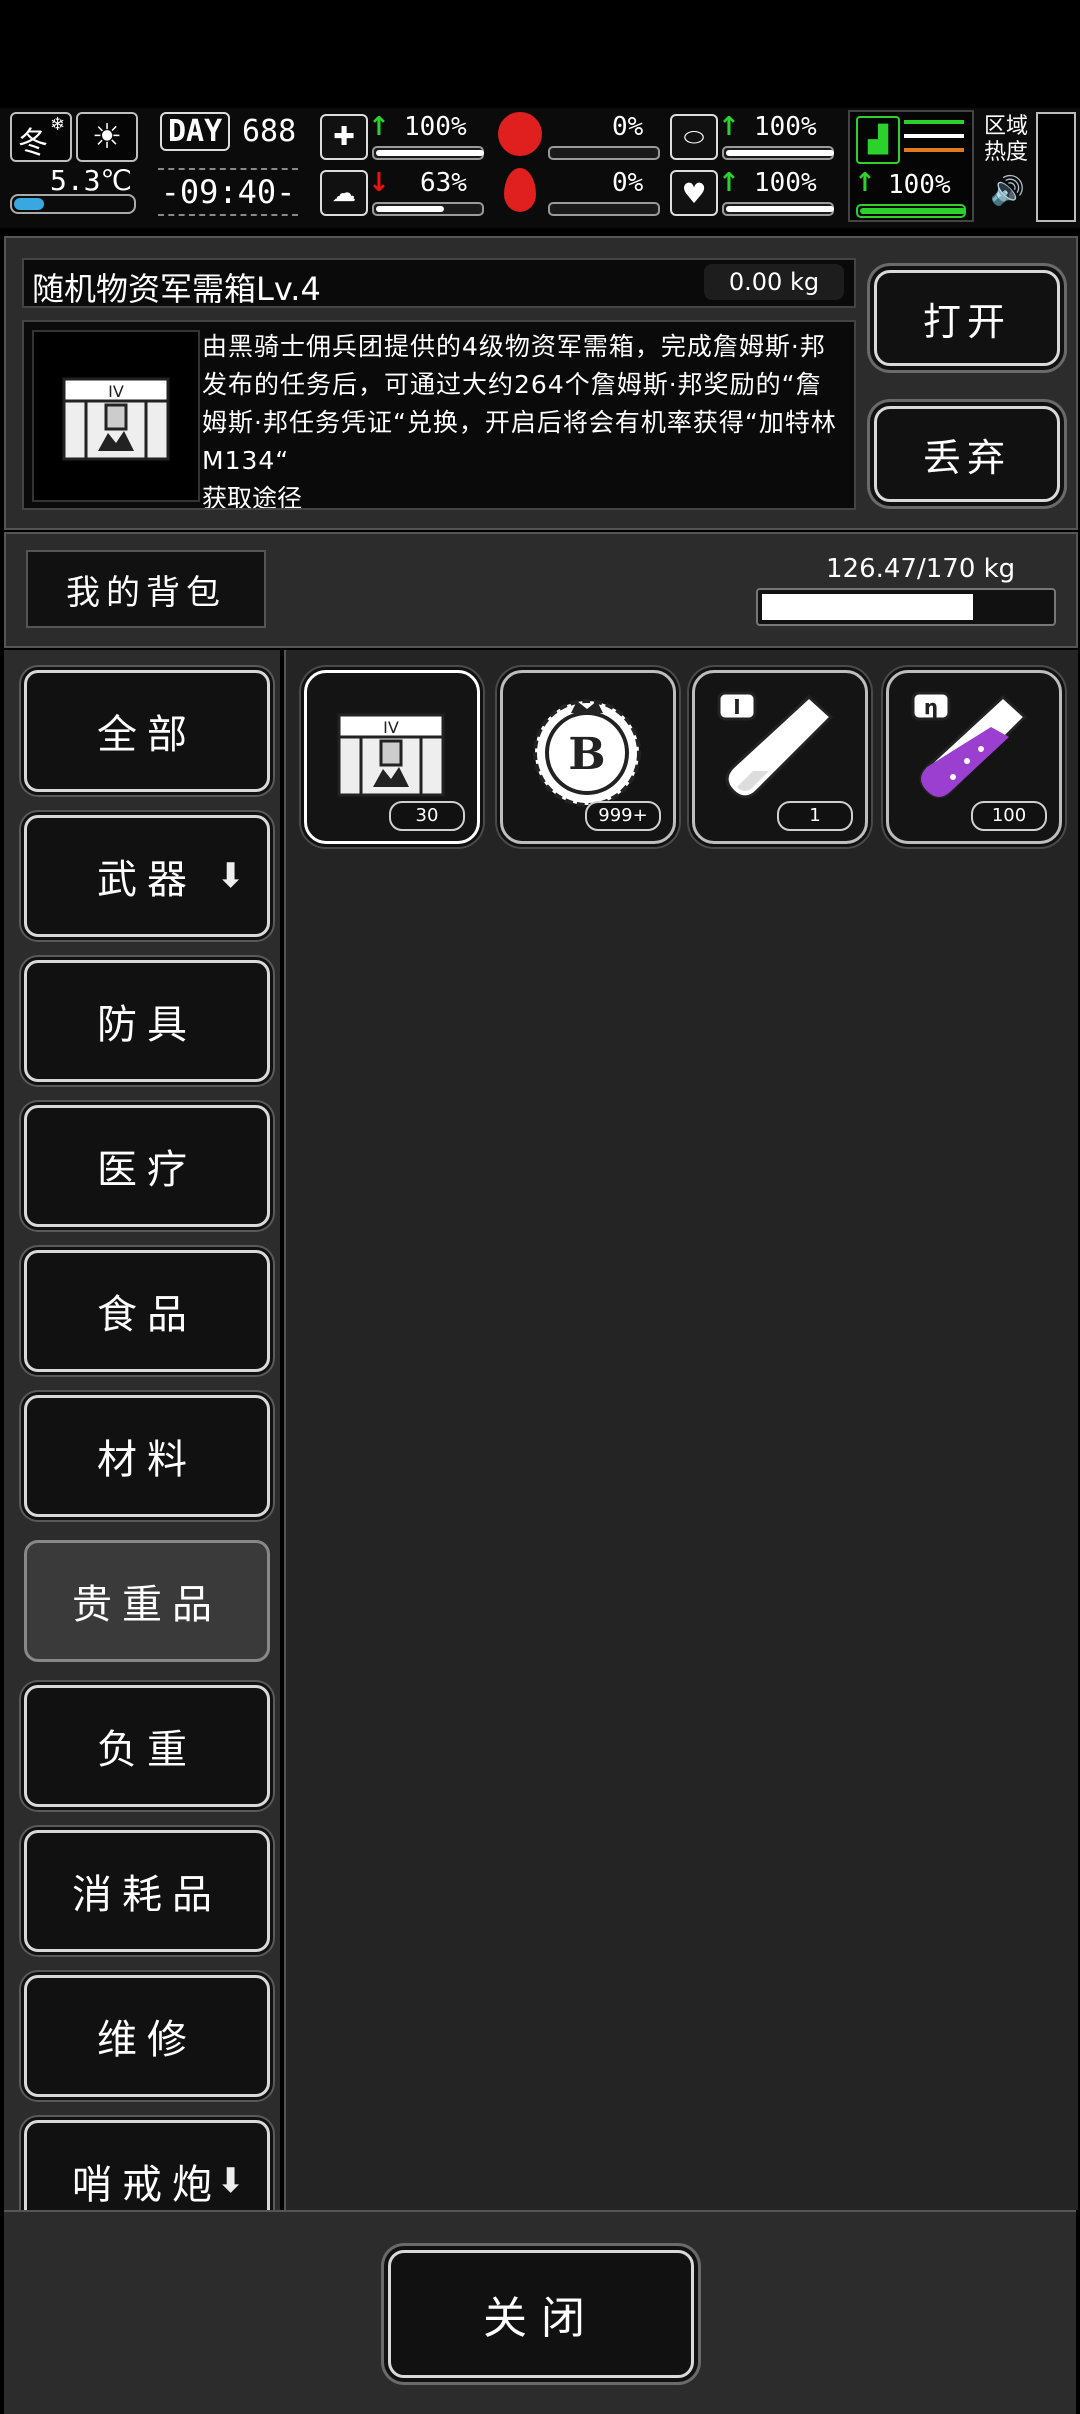  What do you see at coordinates (428, 209) in the screenshot?
I see `brain-bar` at bounding box center [428, 209].